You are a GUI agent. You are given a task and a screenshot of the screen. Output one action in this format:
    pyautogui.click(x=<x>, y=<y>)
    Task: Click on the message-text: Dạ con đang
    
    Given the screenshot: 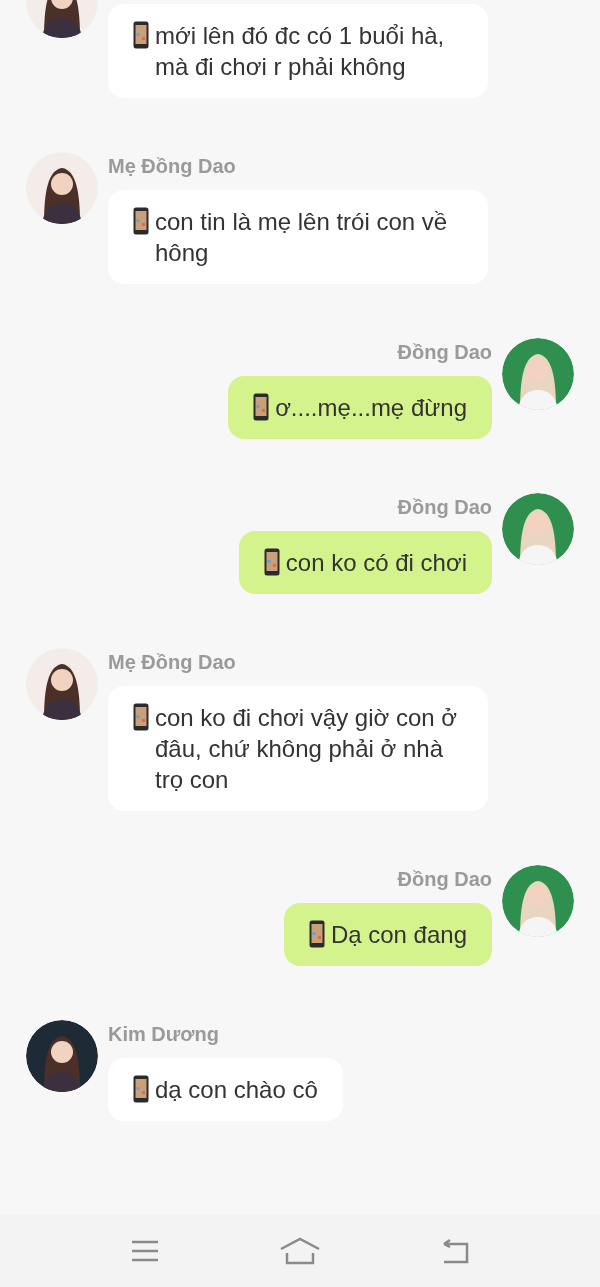 What is the action you would take?
    pyautogui.click(x=398, y=935)
    